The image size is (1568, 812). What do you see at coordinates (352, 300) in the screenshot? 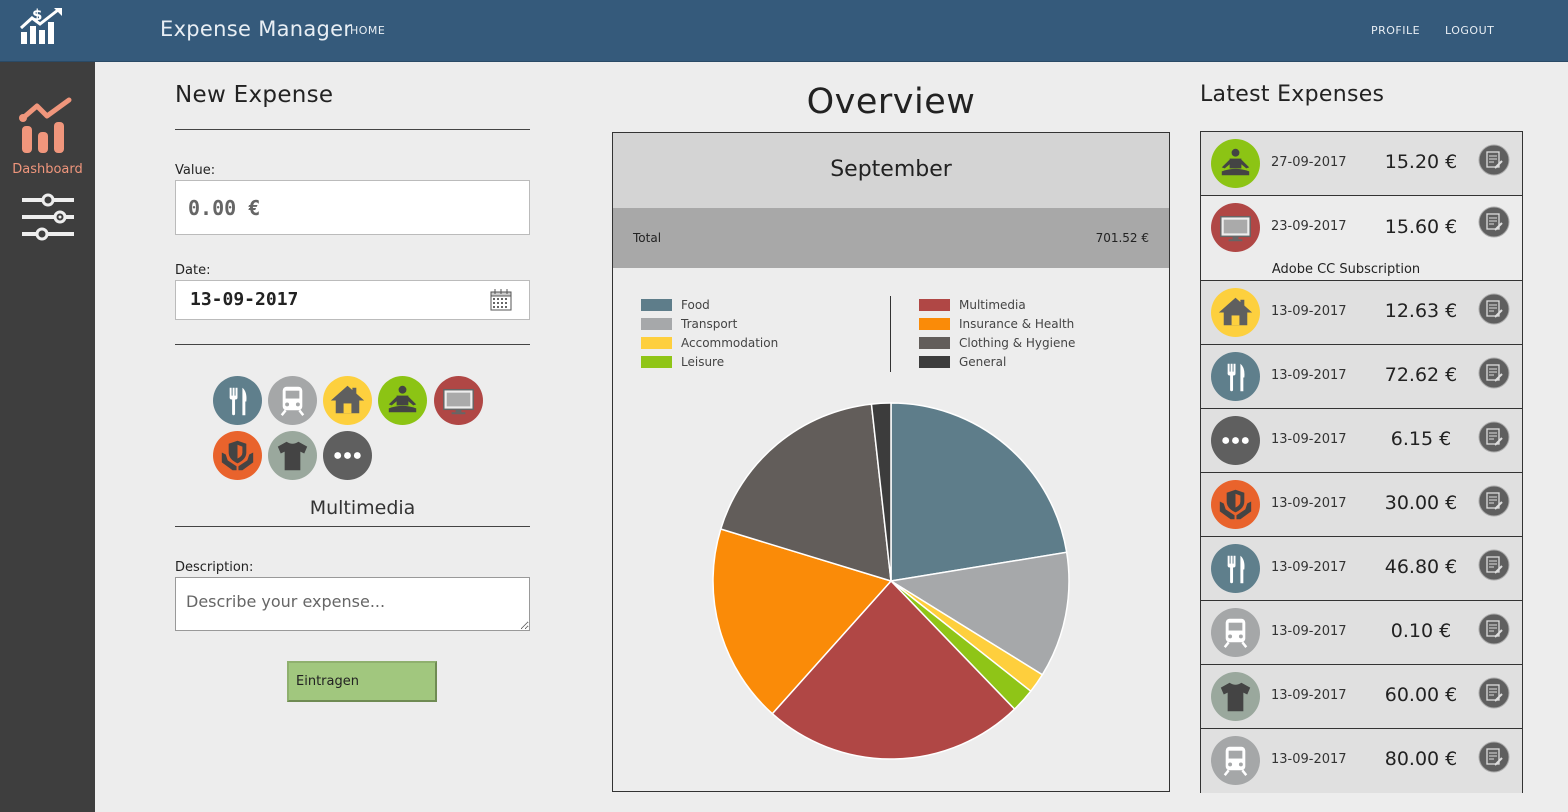
I see `date-field: 13-09-2017` at bounding box center [352, 300].